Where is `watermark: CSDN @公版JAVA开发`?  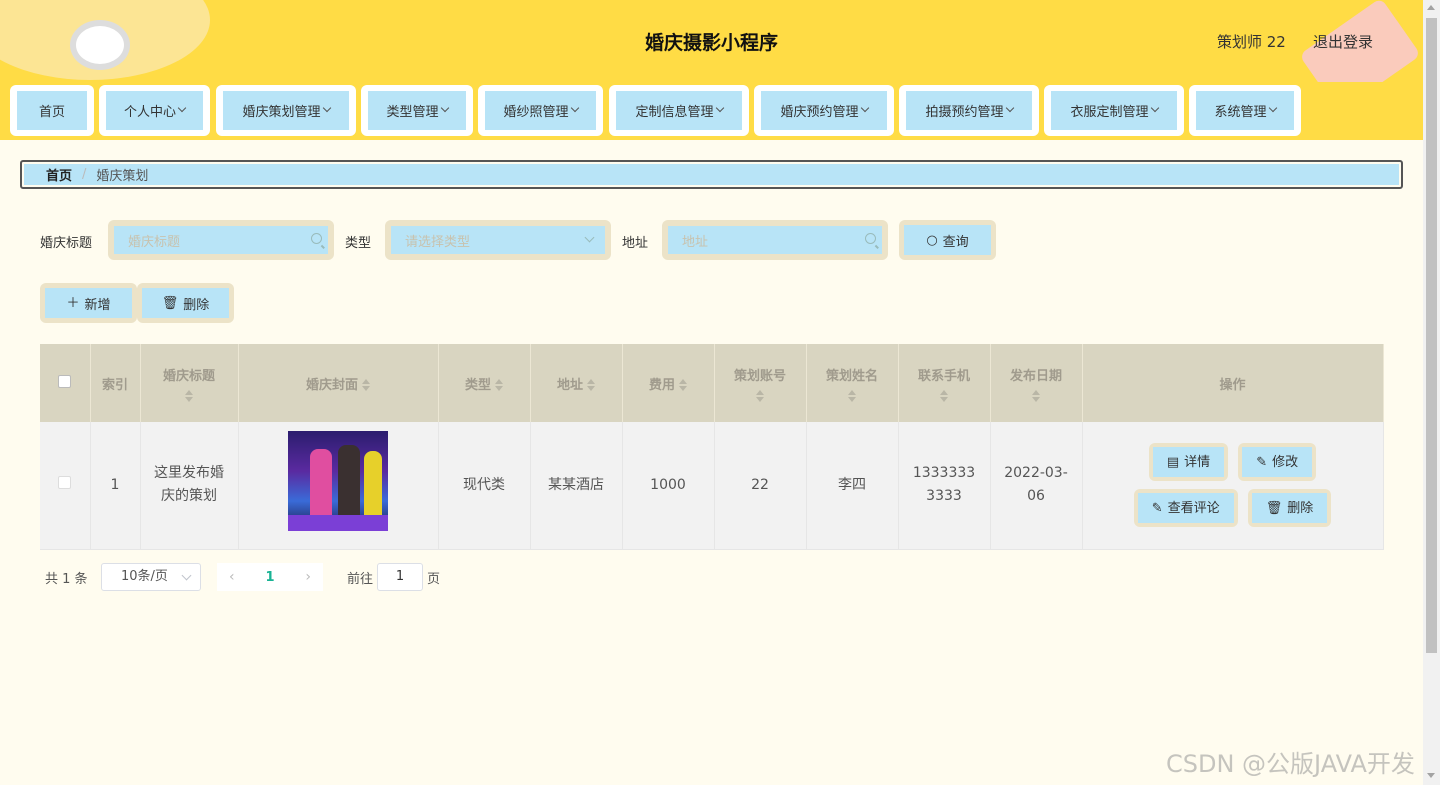
watermark: CSDN @公版JAVA开发 is located at coordinates (1290, 764).